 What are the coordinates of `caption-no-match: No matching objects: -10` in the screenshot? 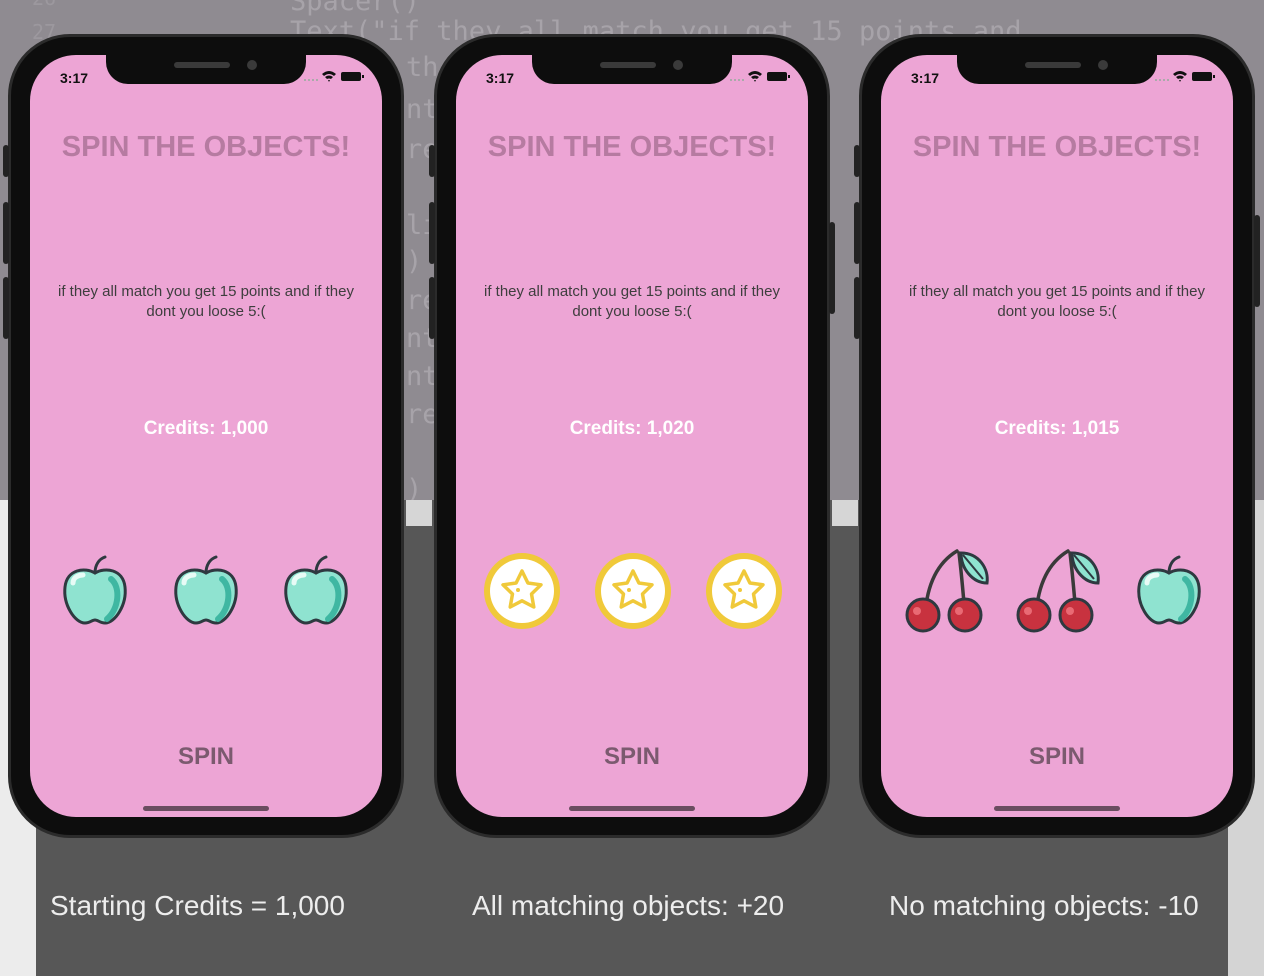 It's located at (1044, 905).